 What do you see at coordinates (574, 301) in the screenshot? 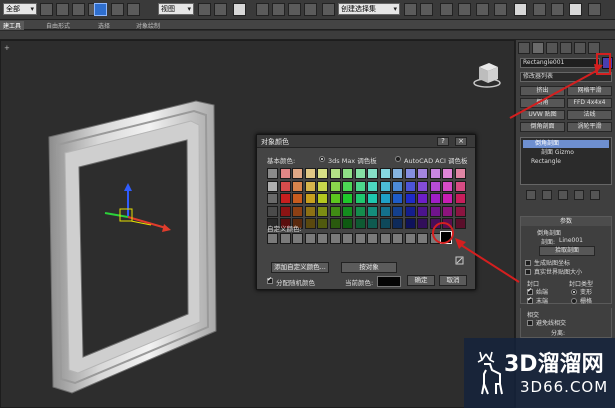
I see `cap-grid-radio` at bounding box center [574, 301].